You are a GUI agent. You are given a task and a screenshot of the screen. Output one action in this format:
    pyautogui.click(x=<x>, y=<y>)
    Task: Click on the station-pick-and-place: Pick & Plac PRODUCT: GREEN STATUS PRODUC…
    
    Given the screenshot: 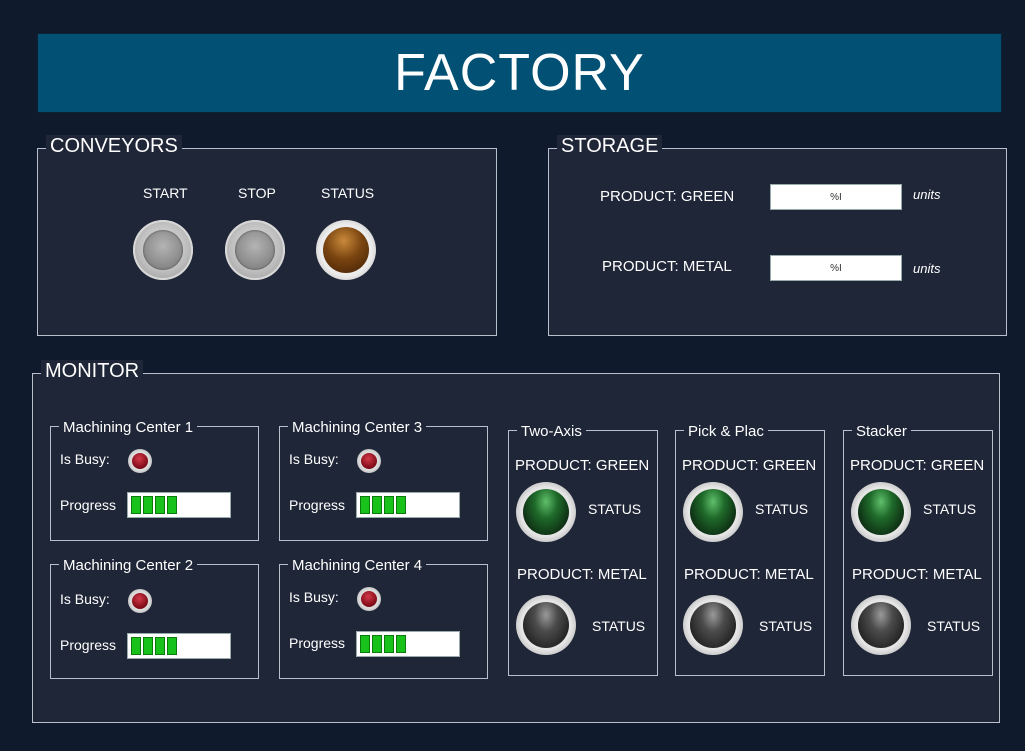 What is the action you would take?
    pyautogui.click(x=750, y=548)
    